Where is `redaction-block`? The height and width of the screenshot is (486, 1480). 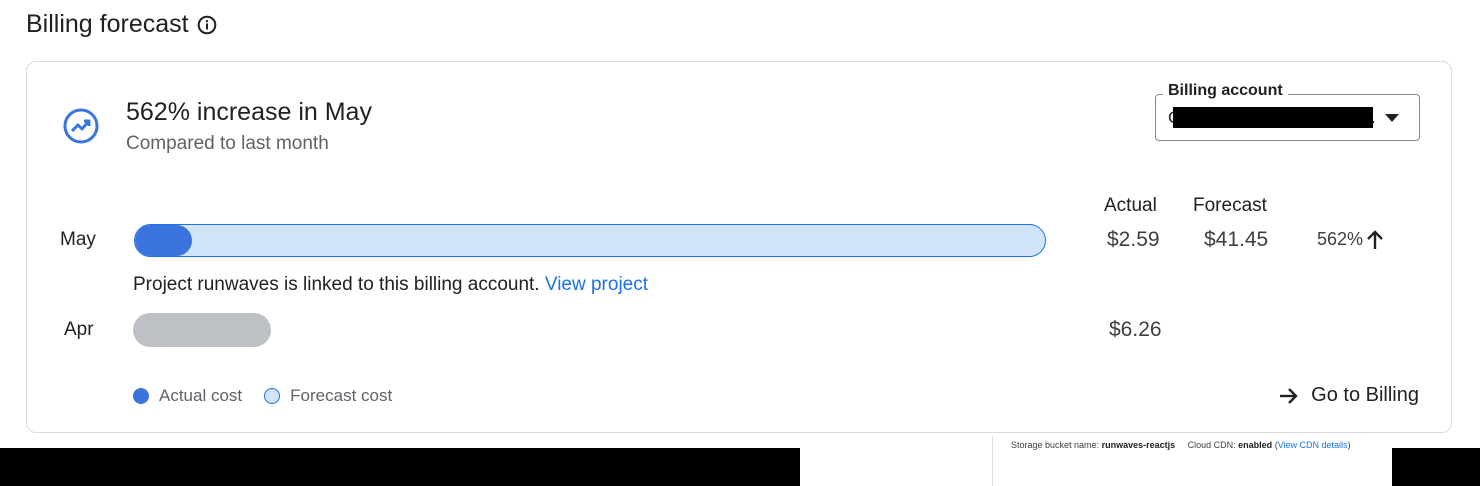
redaction-block is located at coordinates (1273, 117).